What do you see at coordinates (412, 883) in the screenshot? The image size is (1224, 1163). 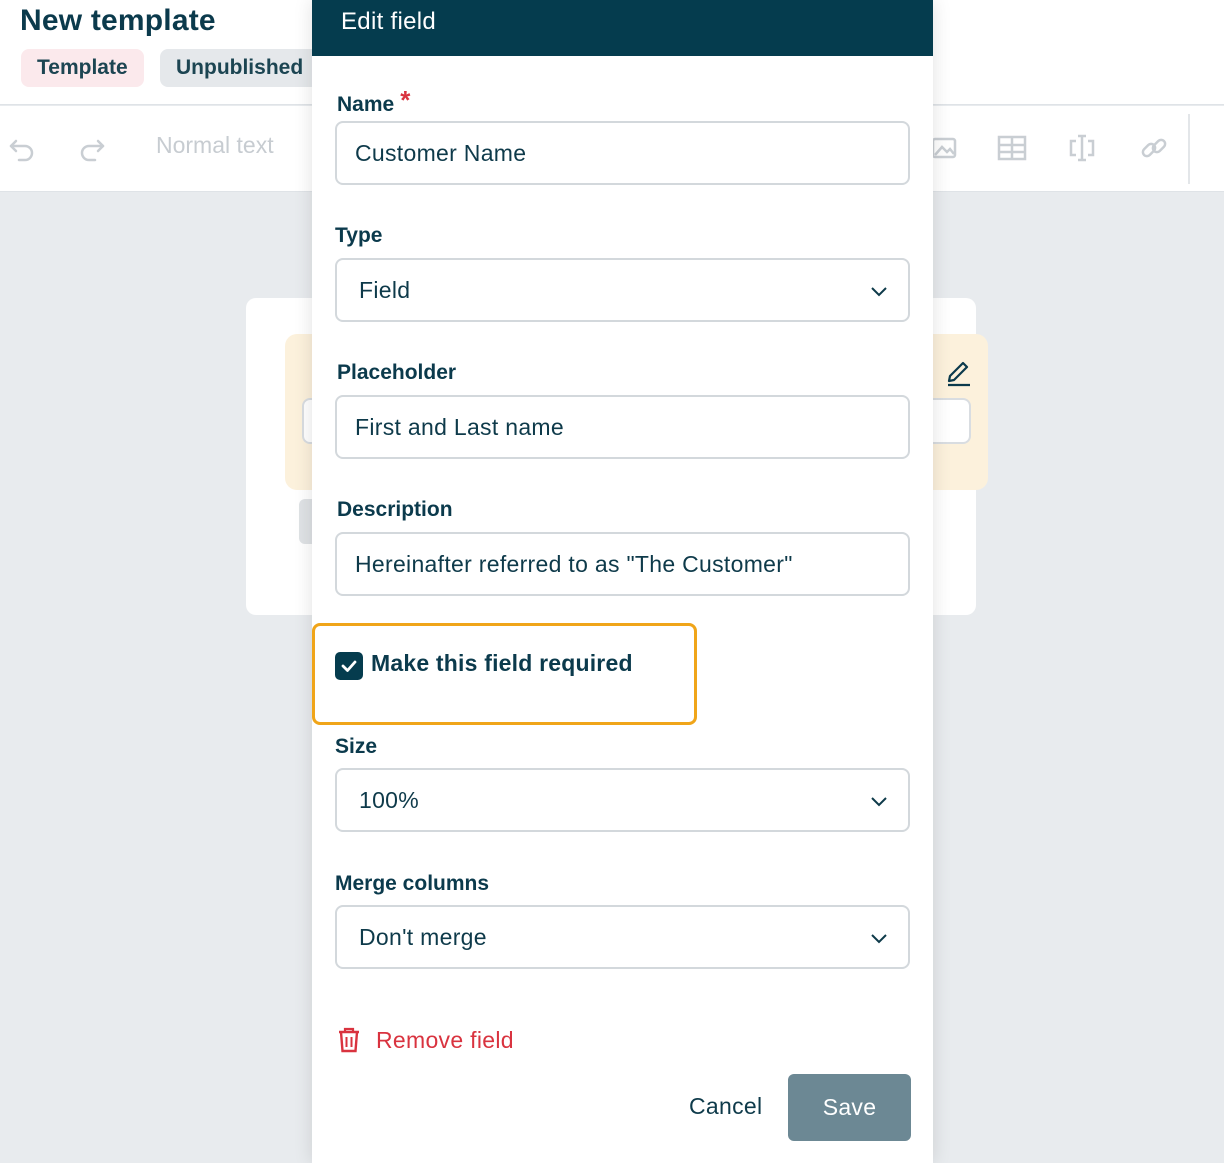 I see `merge-columns-label: Merge columns` at bounding box center [412, 883].